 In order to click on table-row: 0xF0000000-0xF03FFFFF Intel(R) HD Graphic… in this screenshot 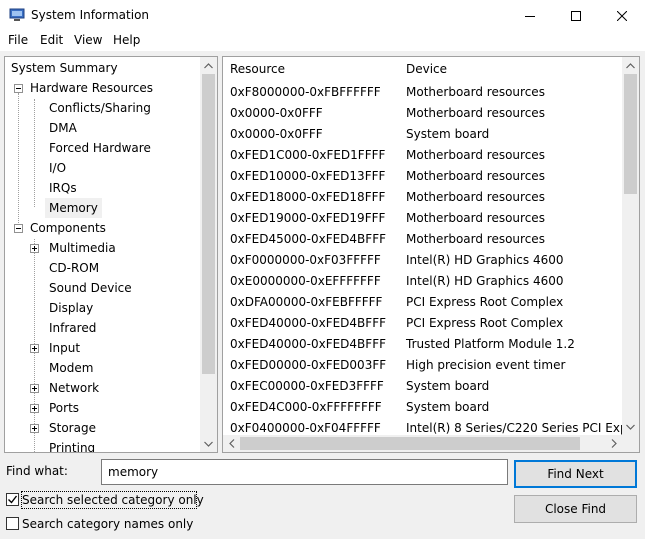, I will do `click(422, 260)`.